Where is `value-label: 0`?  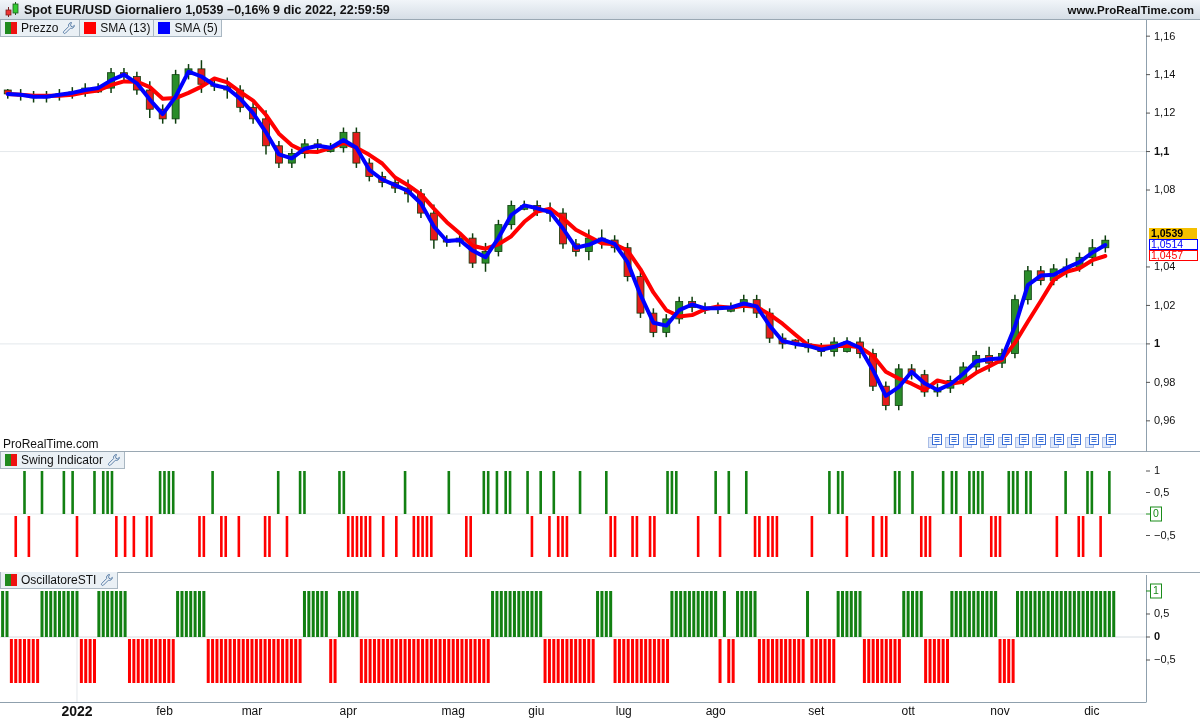
value-label: 0 is located at coordinates (1153, 514).